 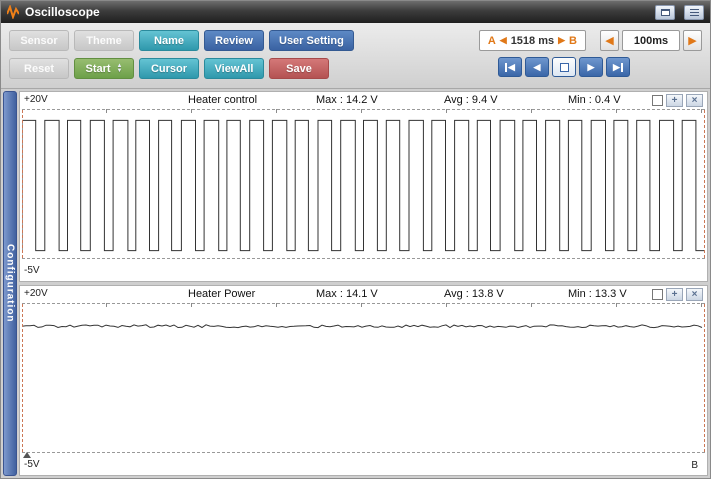 I want to click on play-icon: ▶, so click(x=591, y=66).